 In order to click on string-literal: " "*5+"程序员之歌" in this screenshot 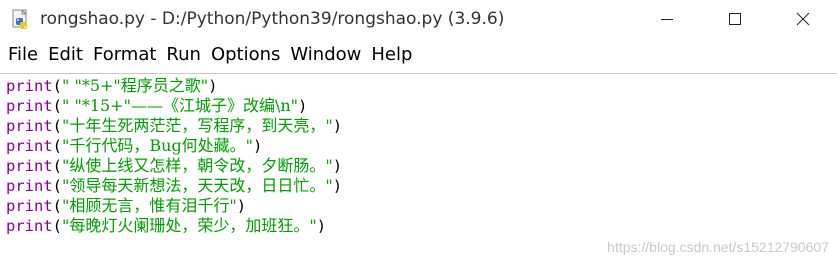, I will do `click(135, 85)`.